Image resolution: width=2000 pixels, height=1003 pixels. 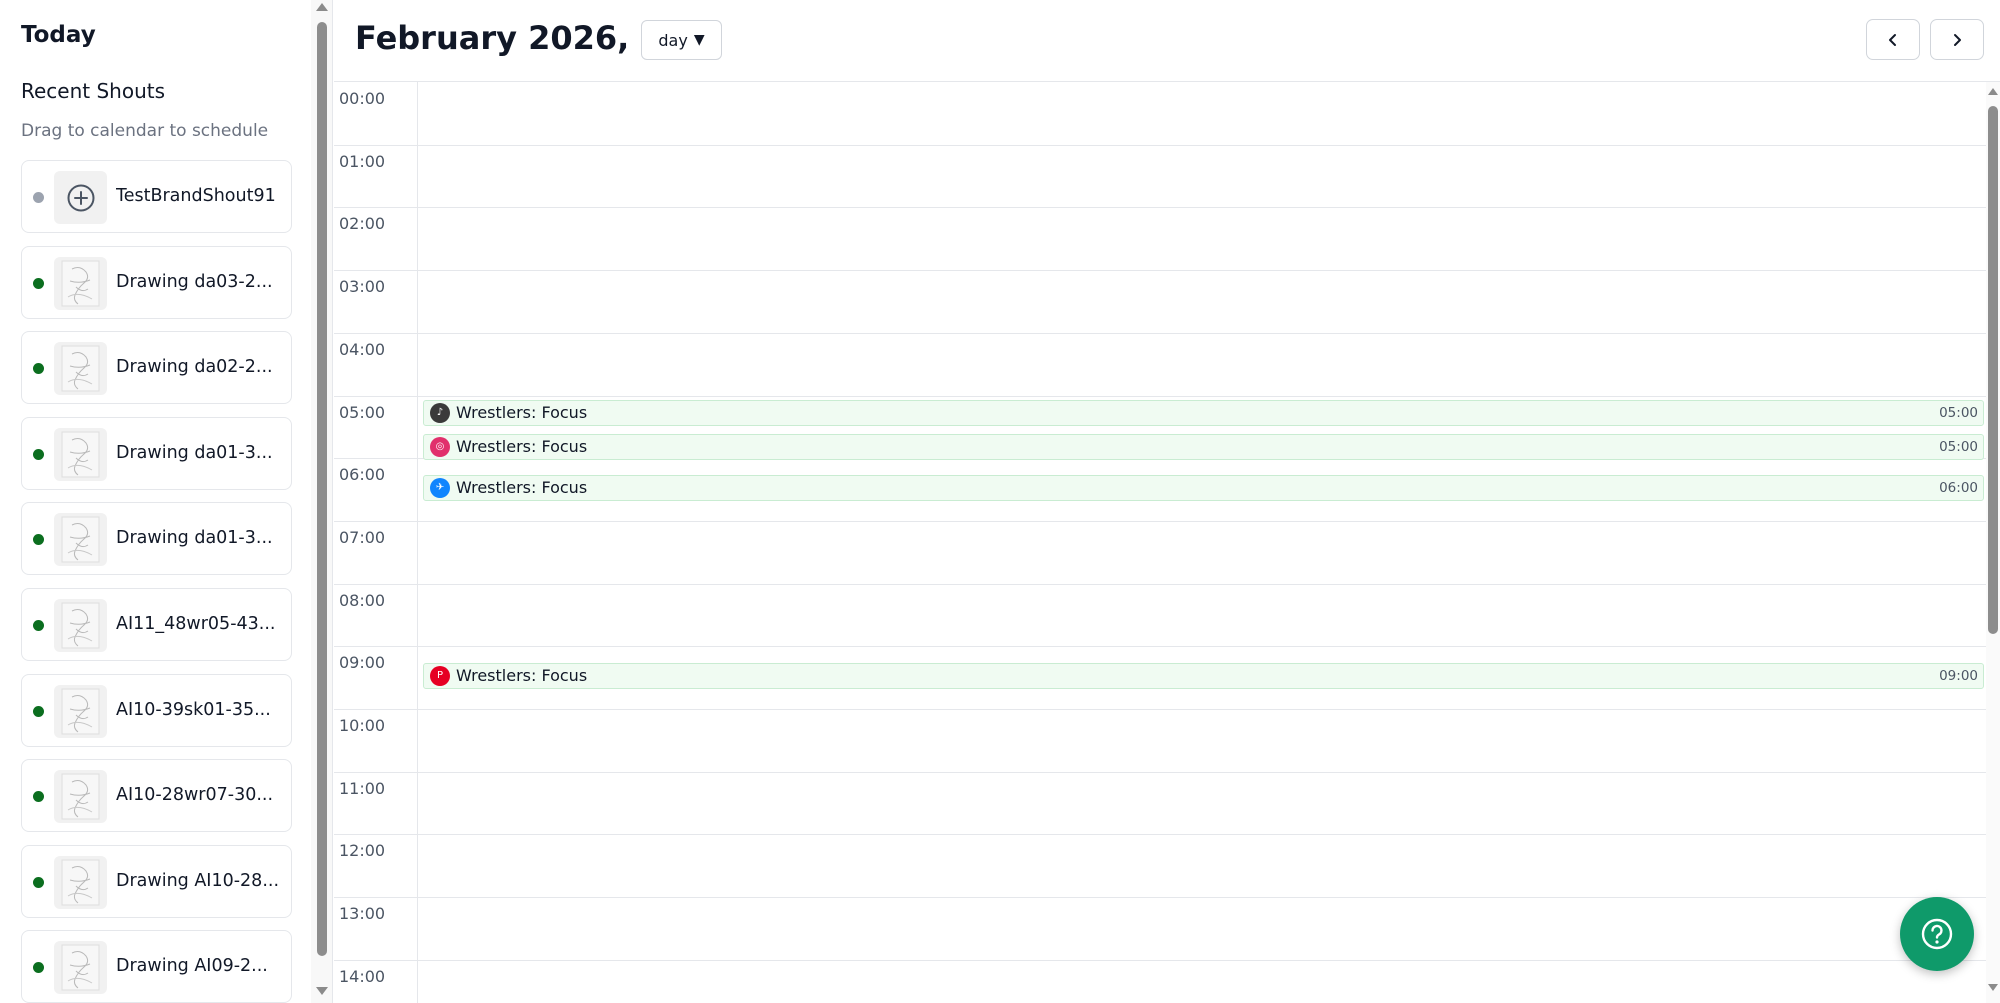 I want to click on drag-hint: Drag to calendar to schedule, so click(x=145, y=131).